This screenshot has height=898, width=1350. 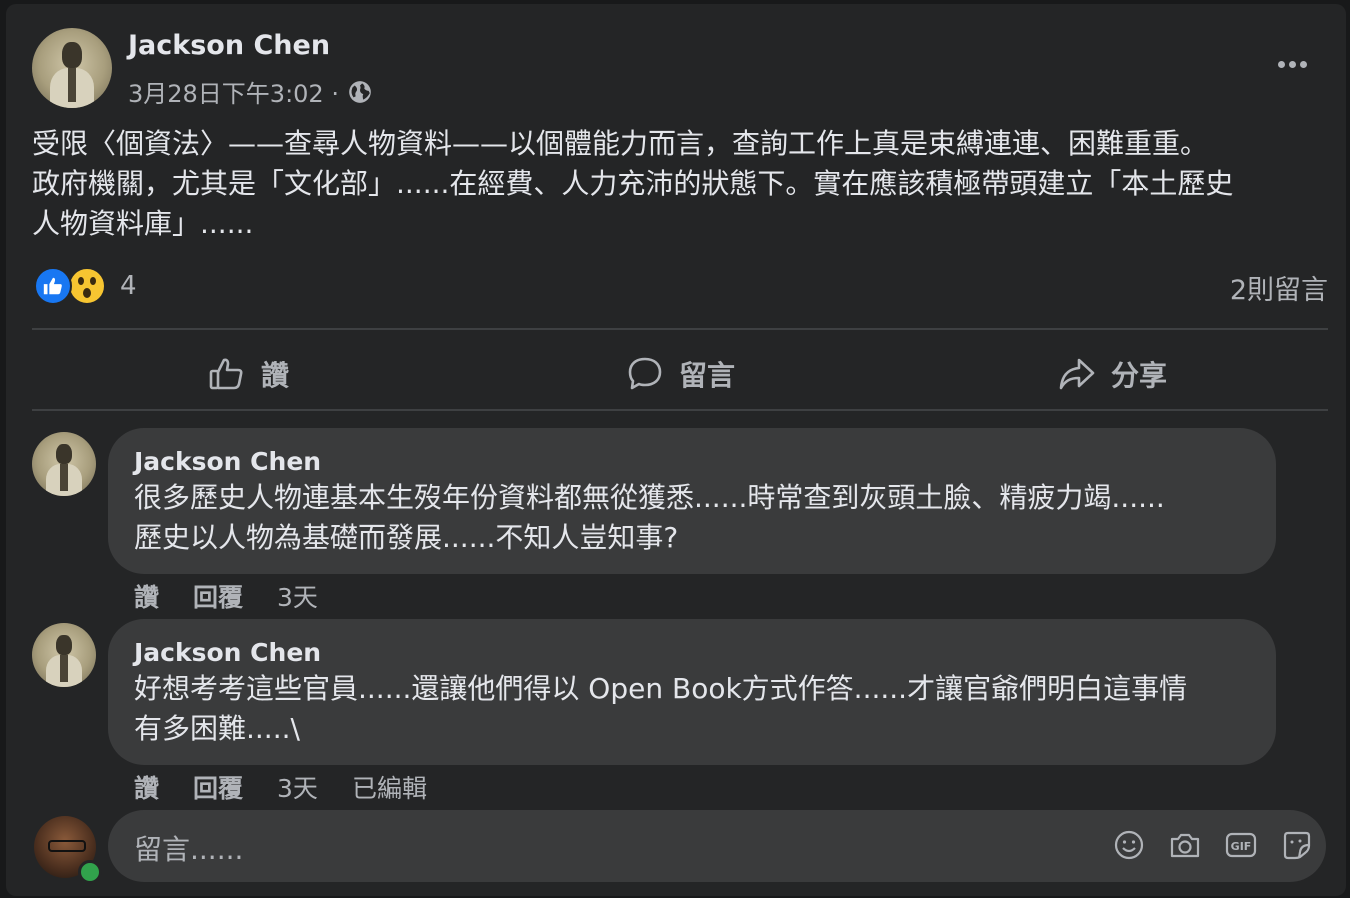 What do you see at coordinates (53, 286) in the screenshot?
I see `like-reaction-icon` at bounding box center [53, 286].